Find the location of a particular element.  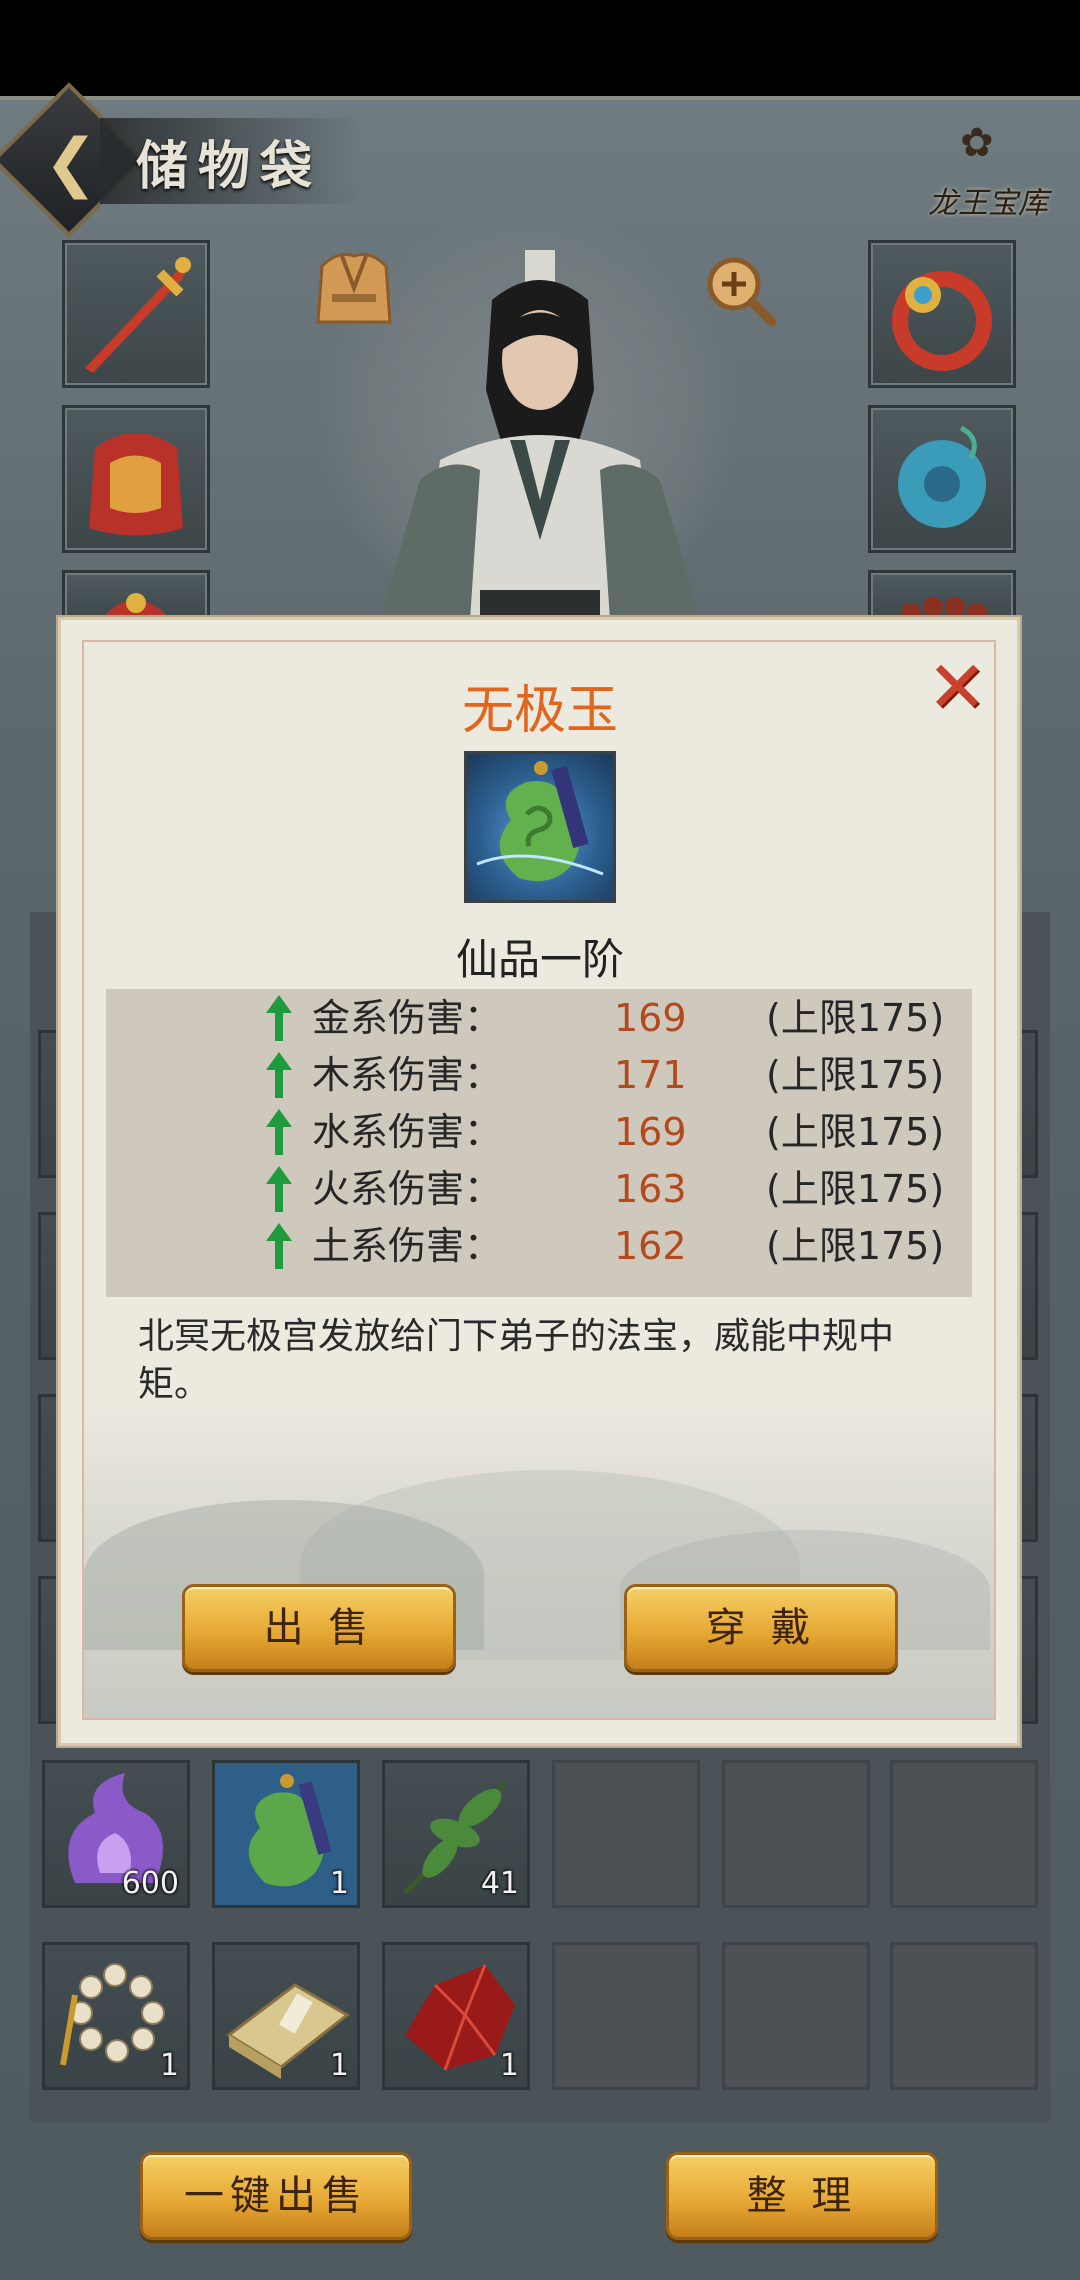

sword-icon is located at coordinates (138, 315).